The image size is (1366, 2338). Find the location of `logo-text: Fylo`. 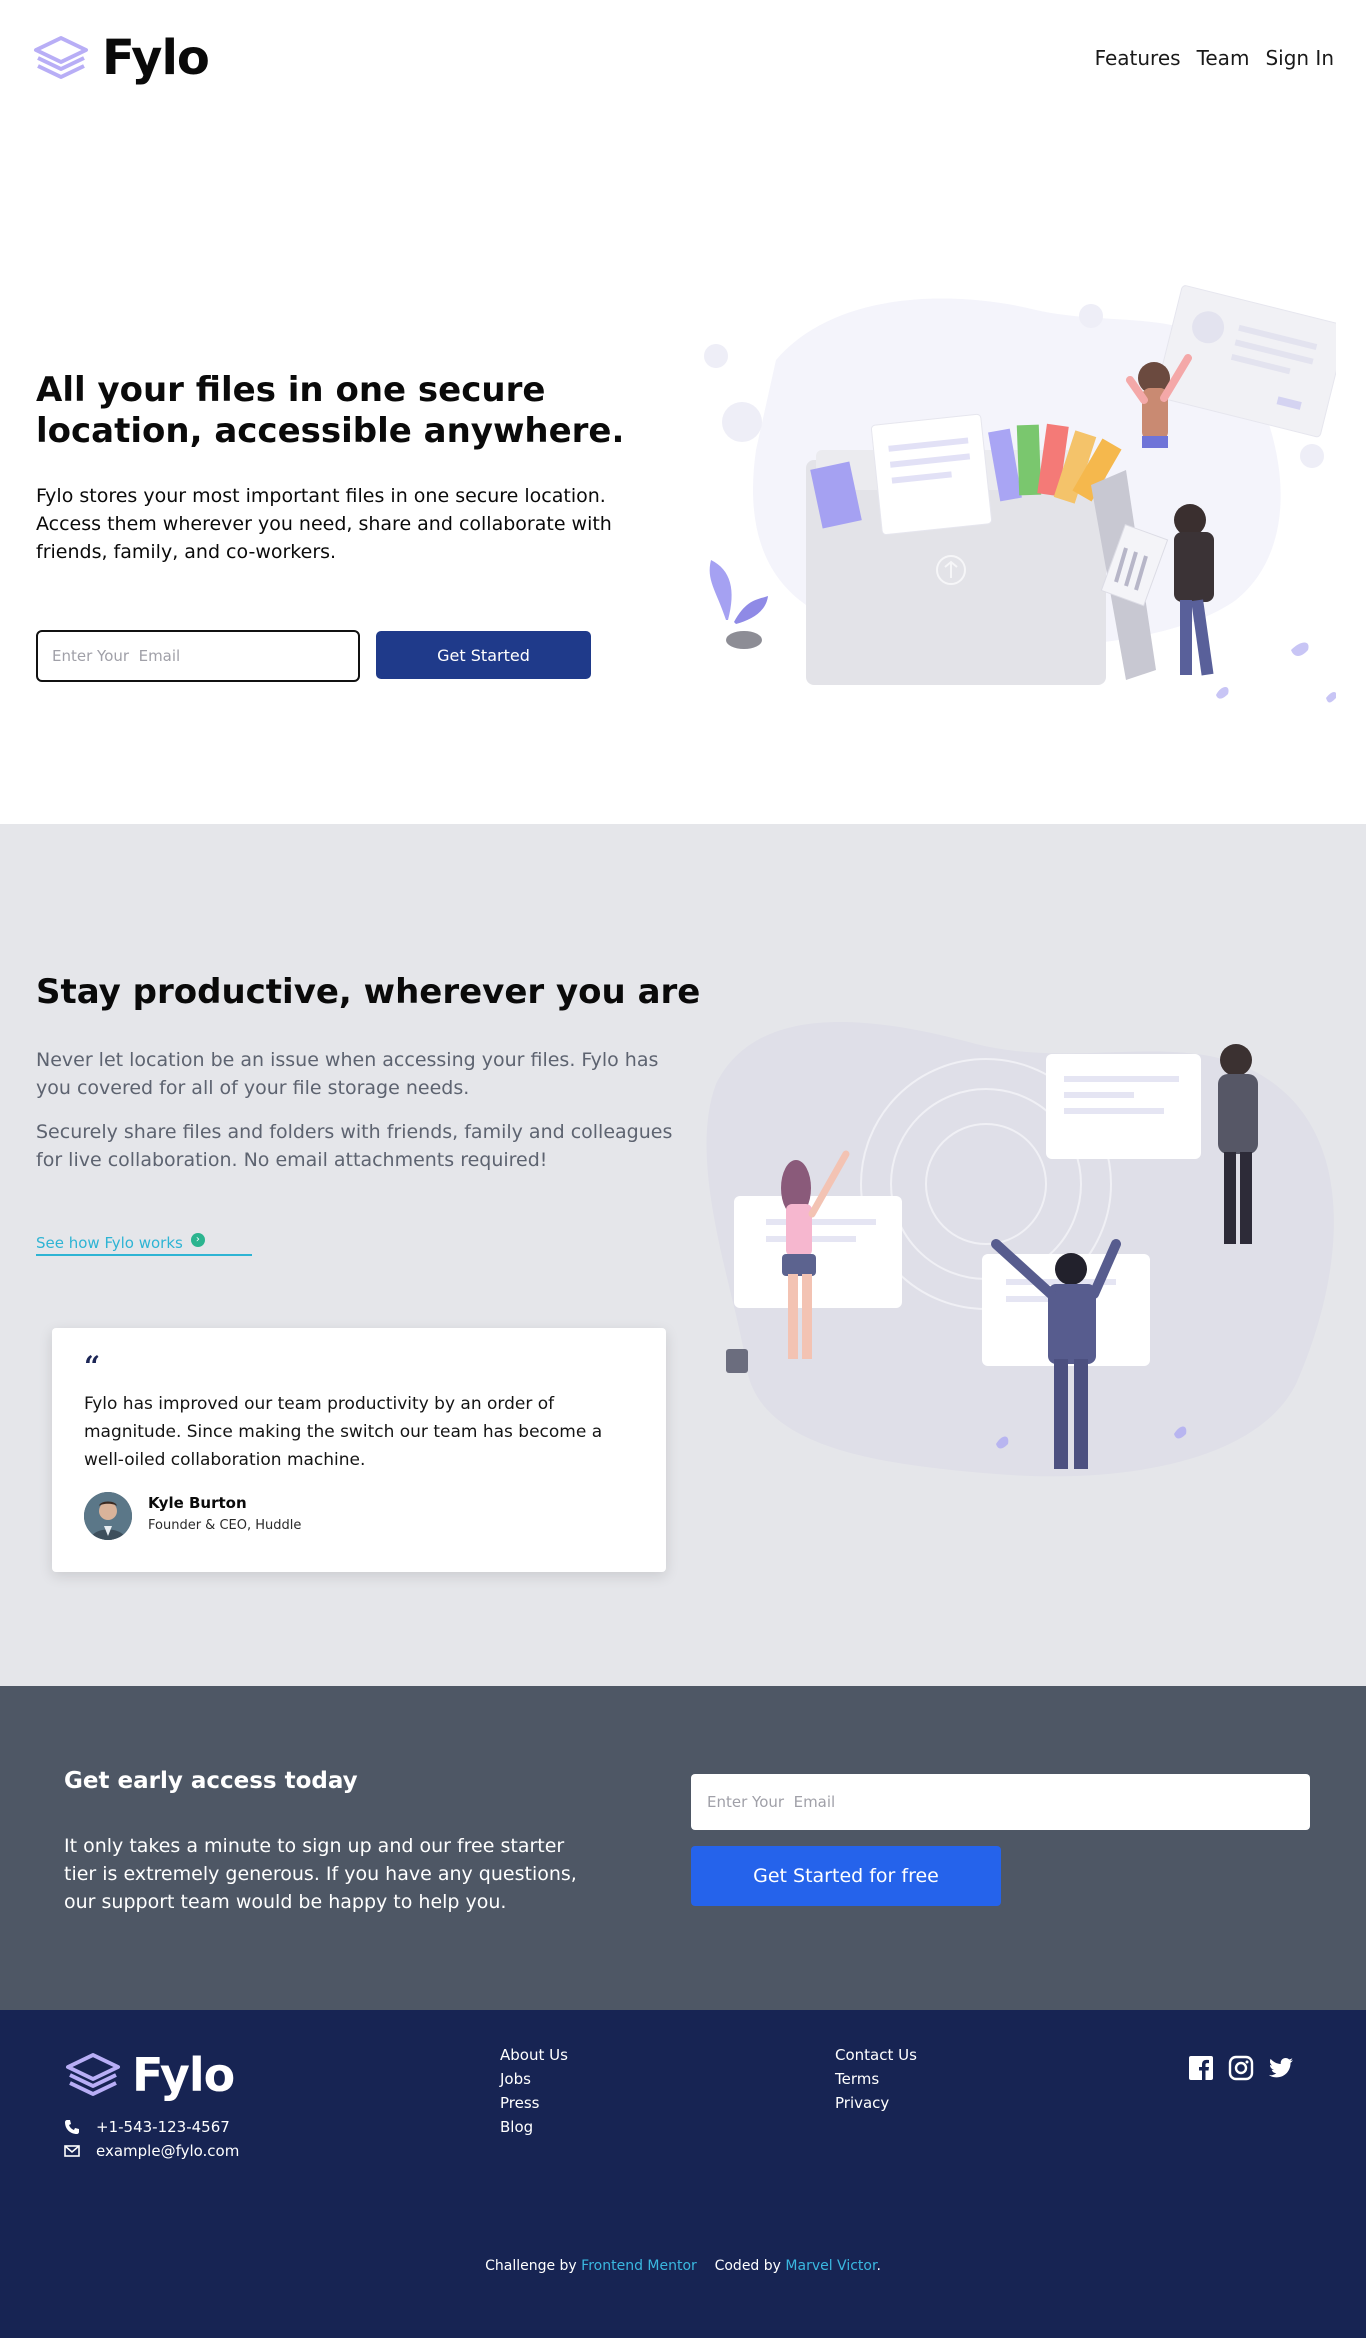

logo-text: Fylo is located at coordinates (156, 58).